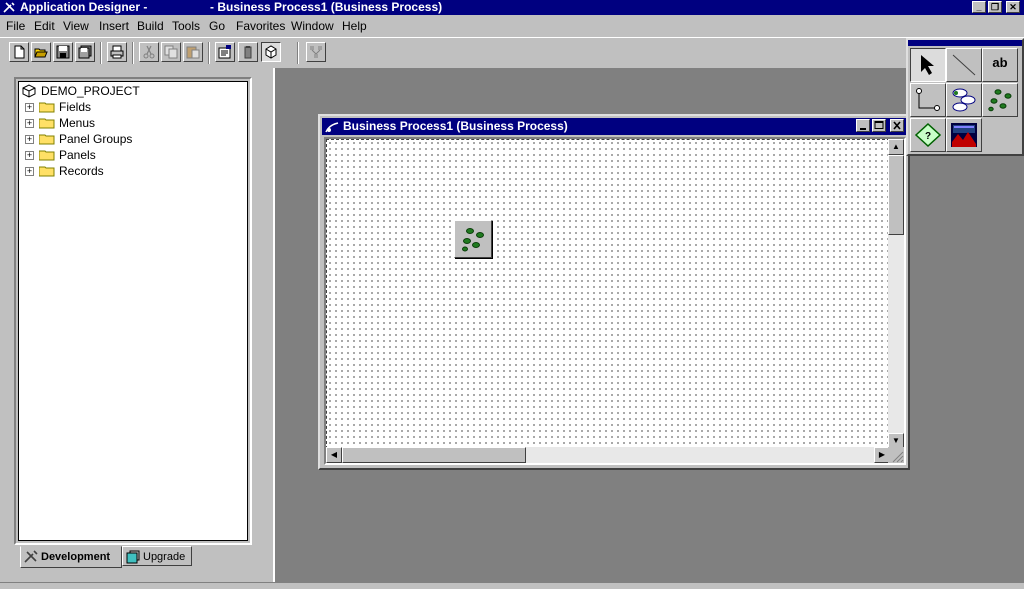 This screenshot has width=1024, height=589. I want to click on close-icon, so click(897, 125).